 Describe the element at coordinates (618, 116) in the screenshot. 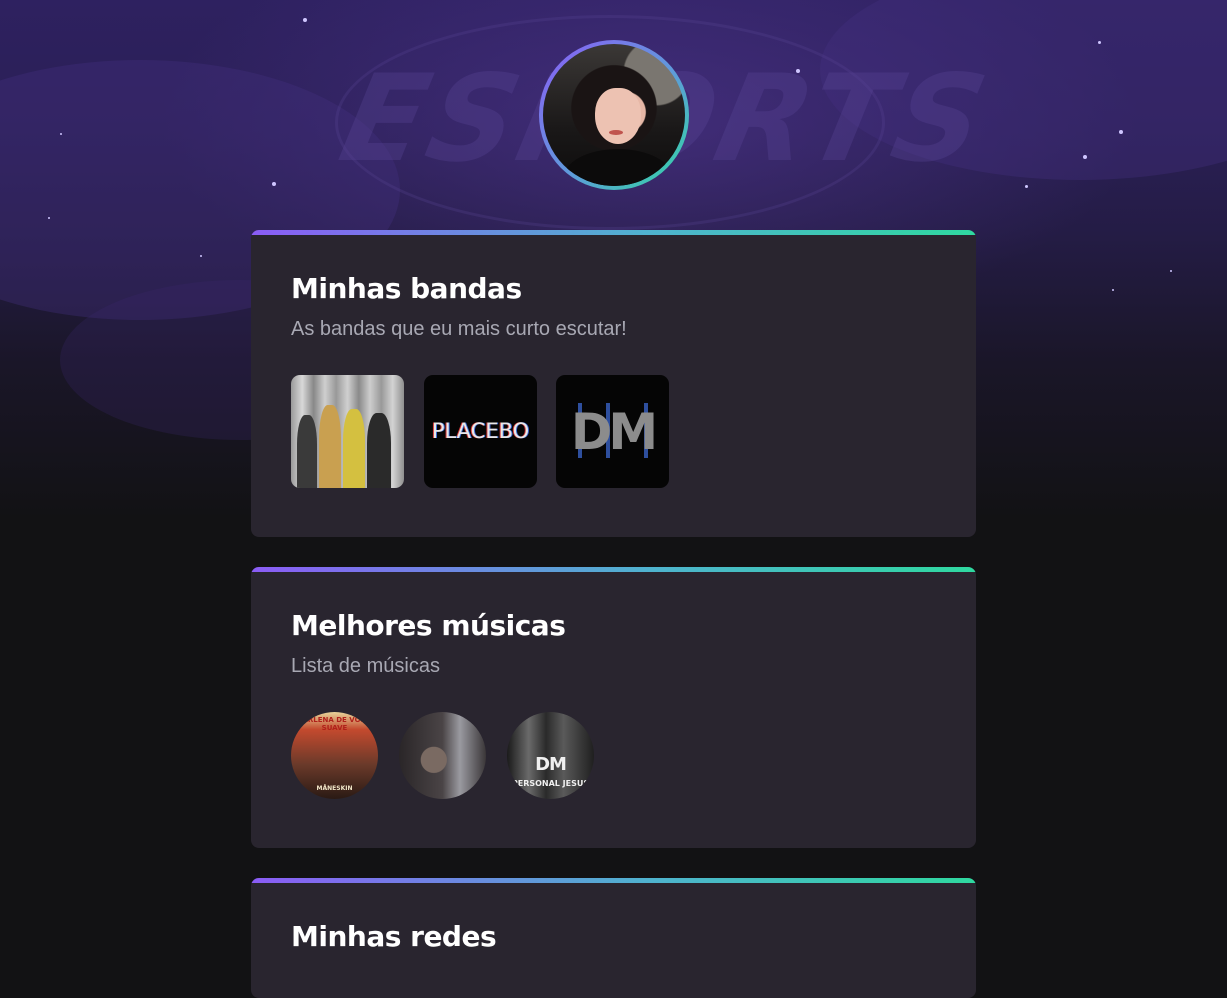

I see `avatar-face` at that location.